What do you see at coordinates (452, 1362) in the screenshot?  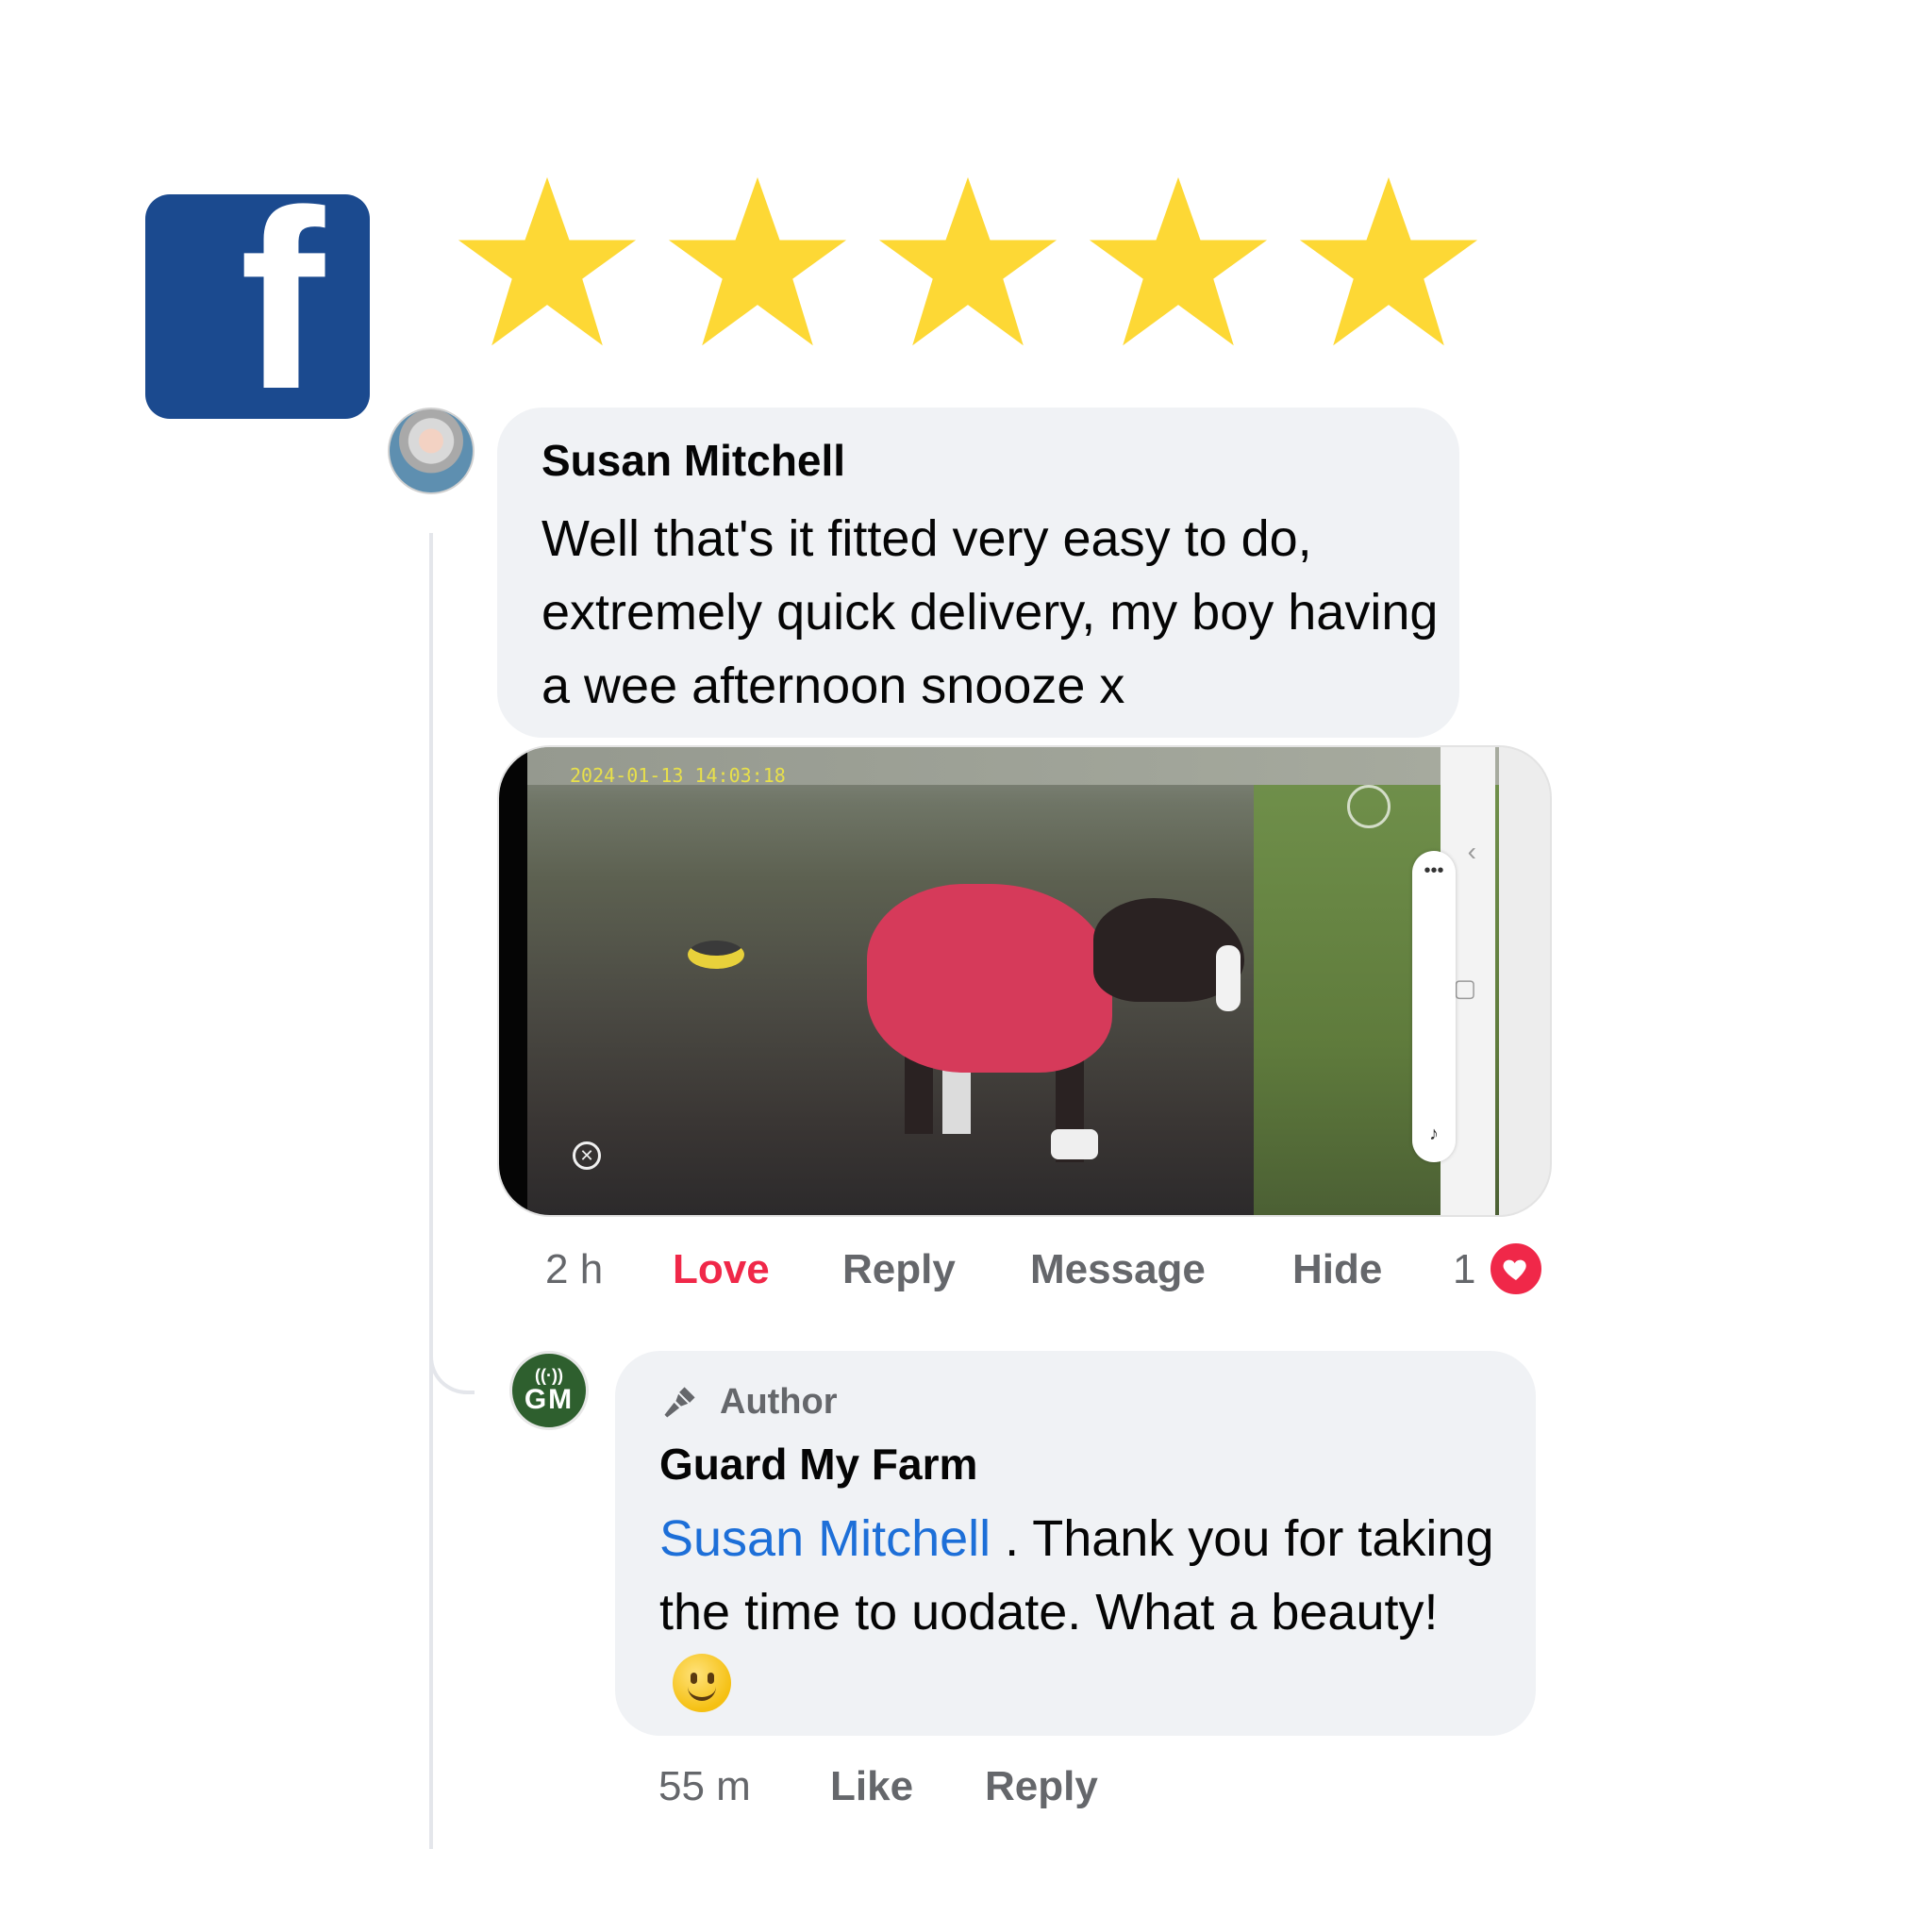 I see `thread-connector` at bounding box center [452, 1362].